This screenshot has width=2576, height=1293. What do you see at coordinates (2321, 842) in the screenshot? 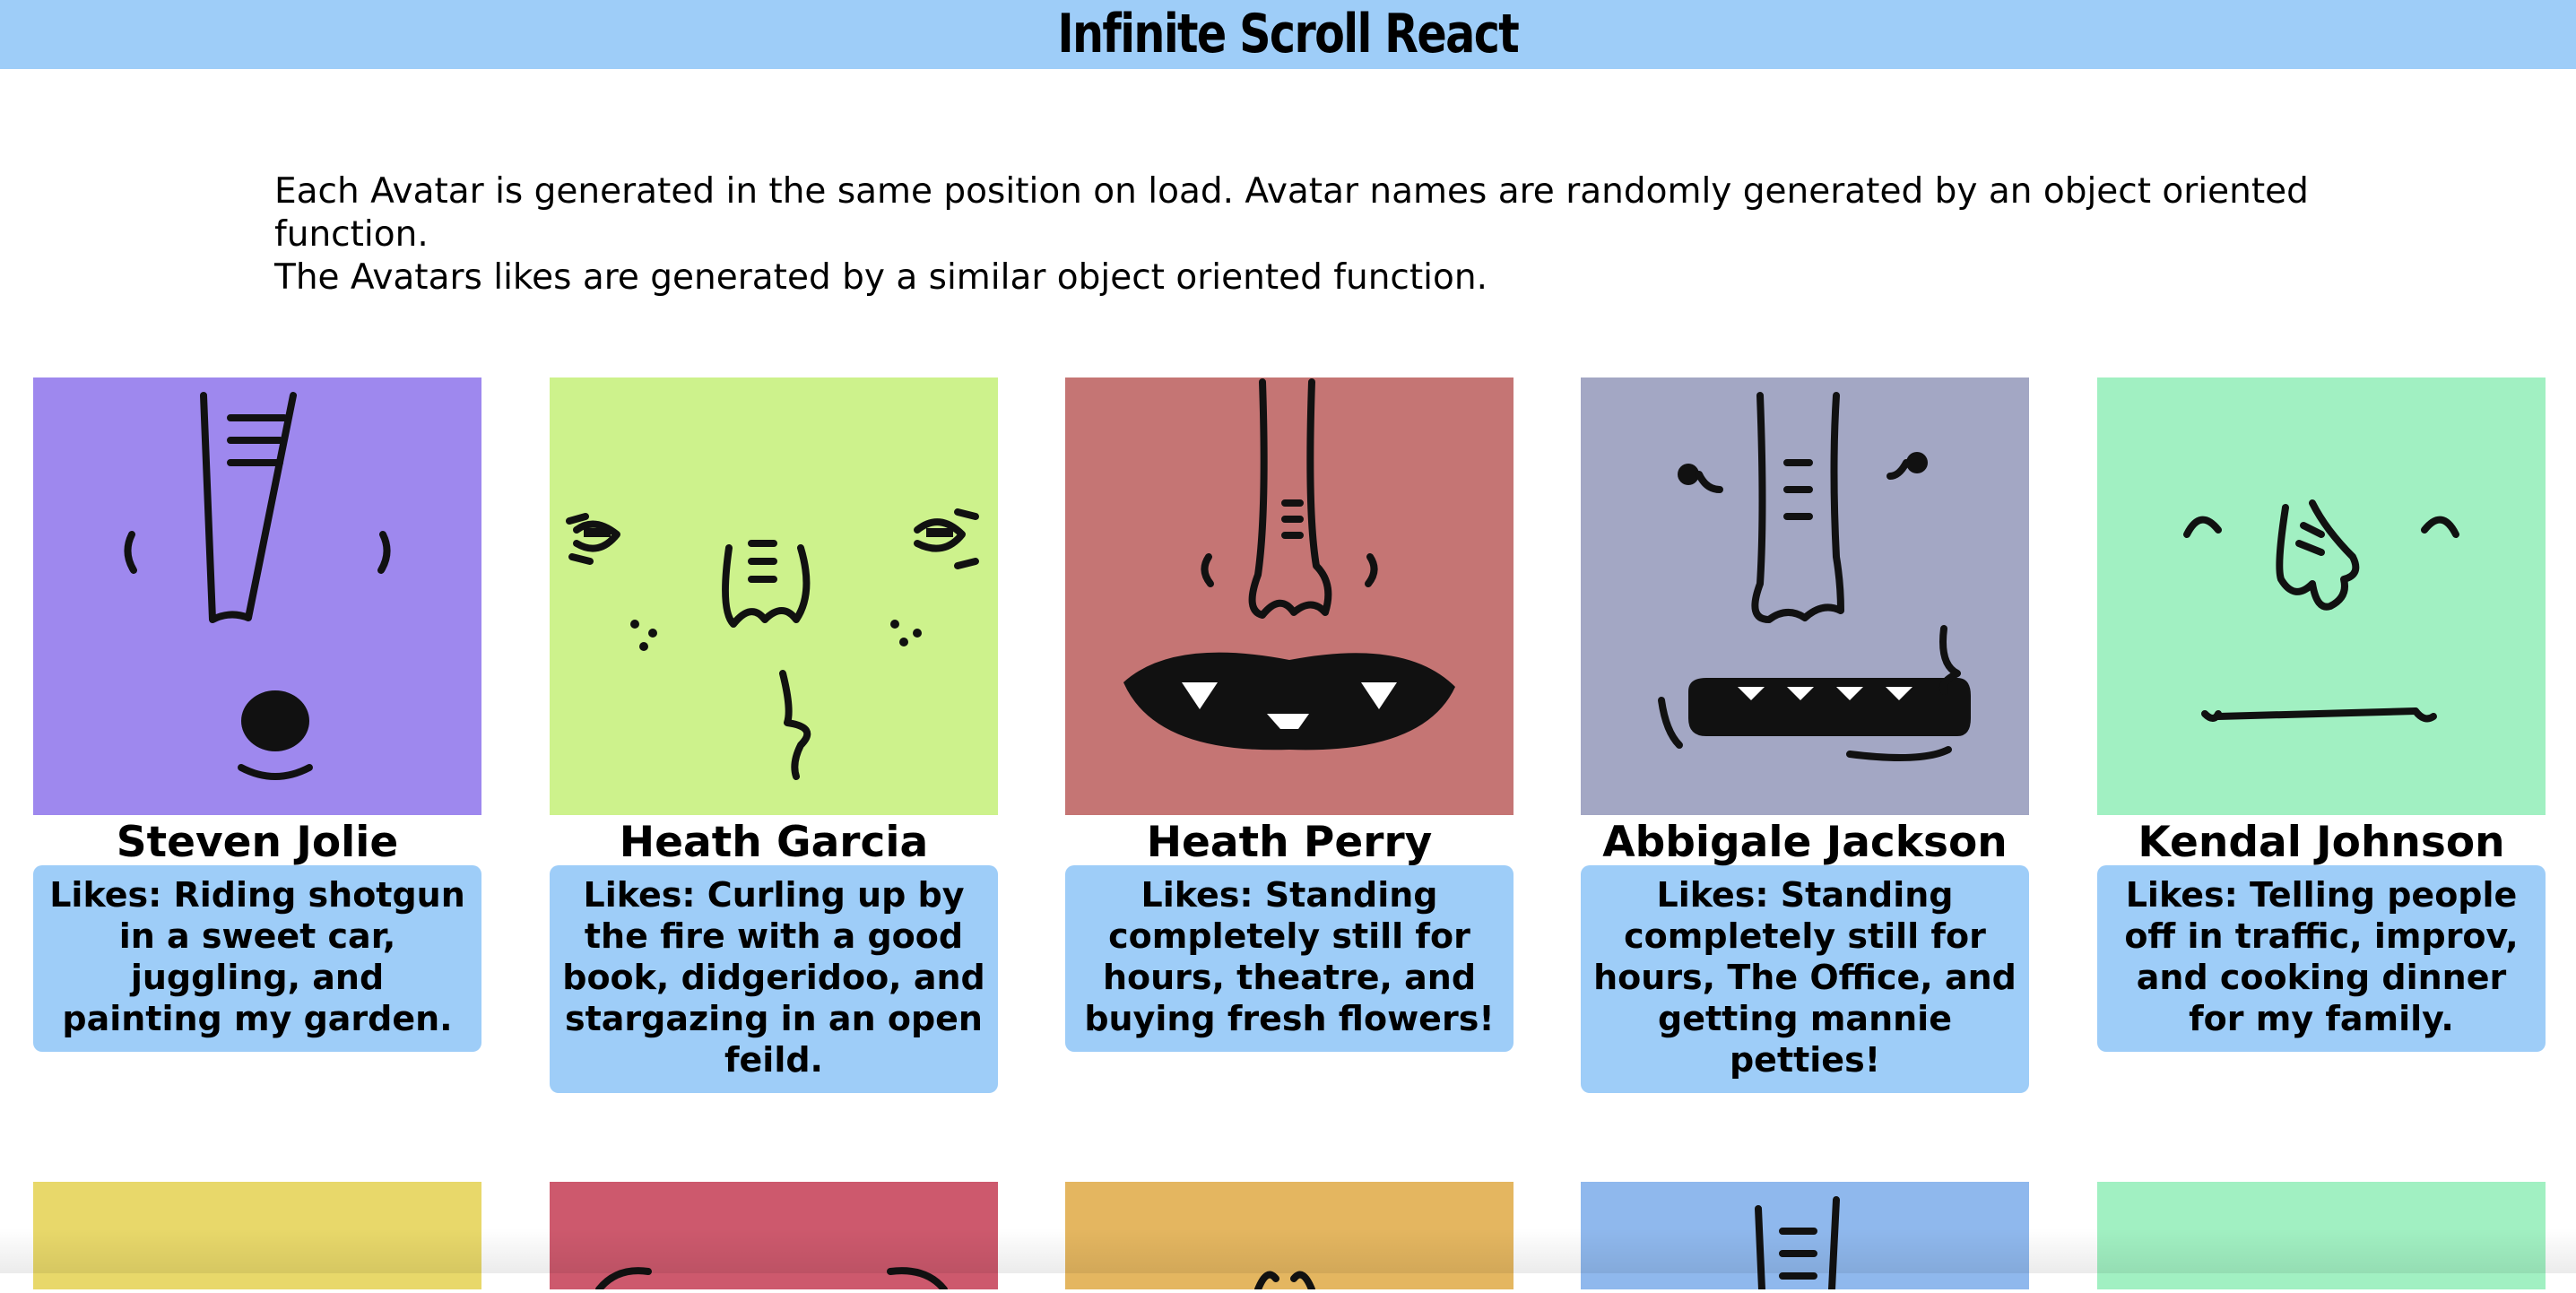
I see `avatar-name: Kendal Johnson` at bounding box center [2321, 842].